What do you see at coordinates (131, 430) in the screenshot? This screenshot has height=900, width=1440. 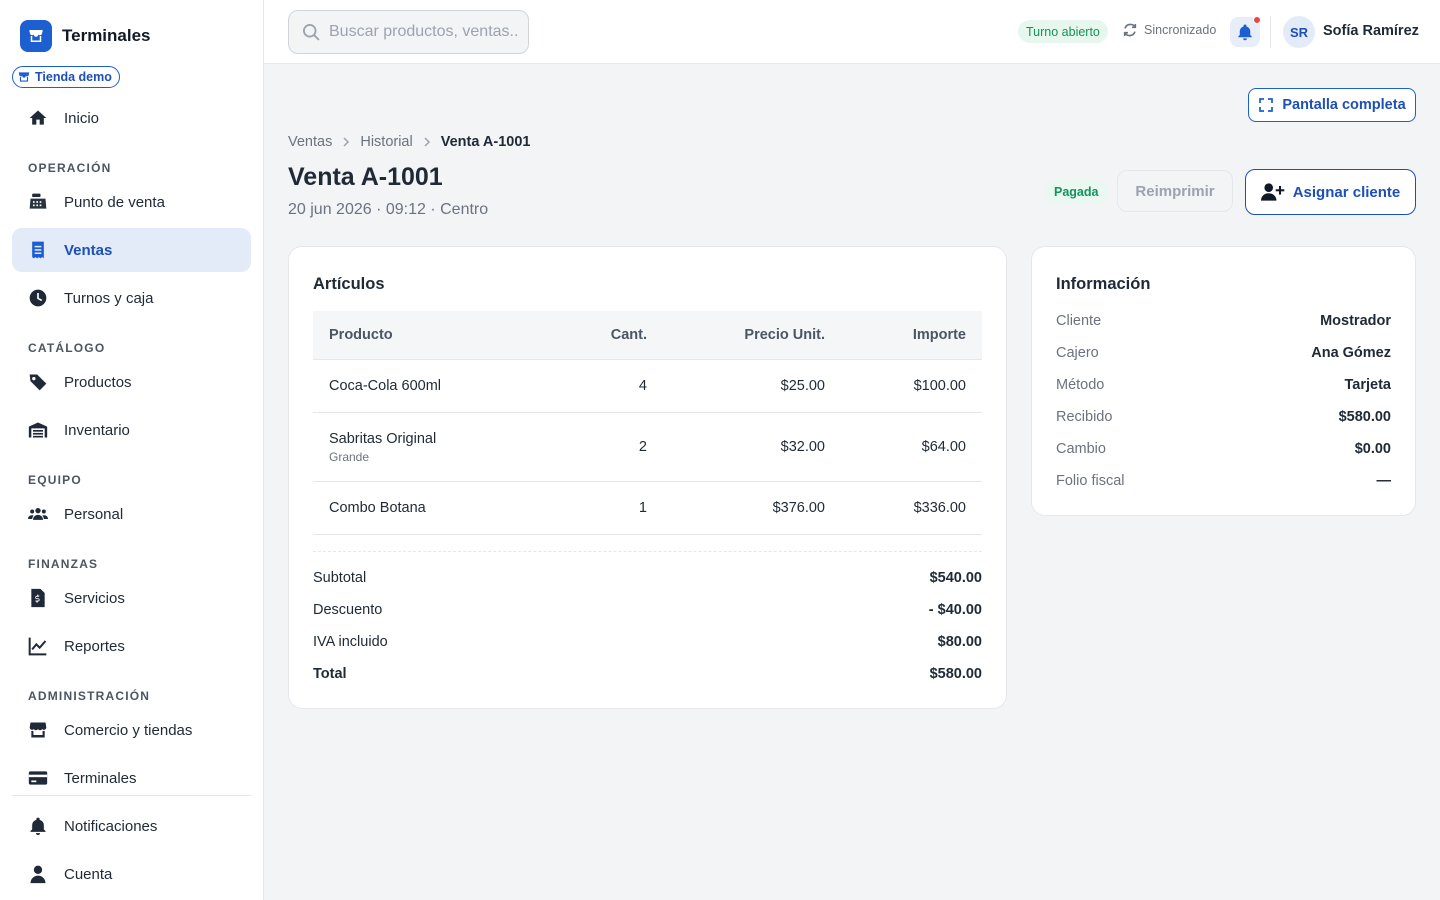 I see `sidebar-item-inventario: Inventario` at bounding box center [131, 430].